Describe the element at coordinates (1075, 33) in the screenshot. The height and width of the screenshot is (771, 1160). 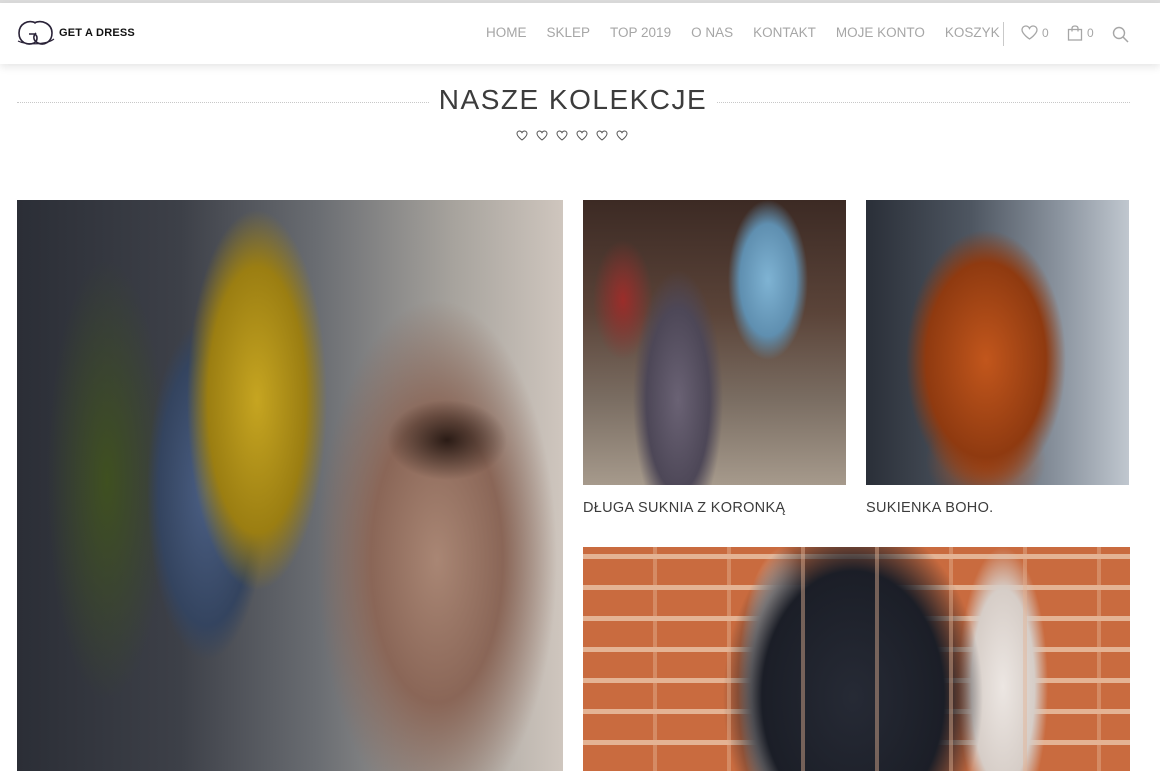
I see `shopping-bag-icon` at that location.